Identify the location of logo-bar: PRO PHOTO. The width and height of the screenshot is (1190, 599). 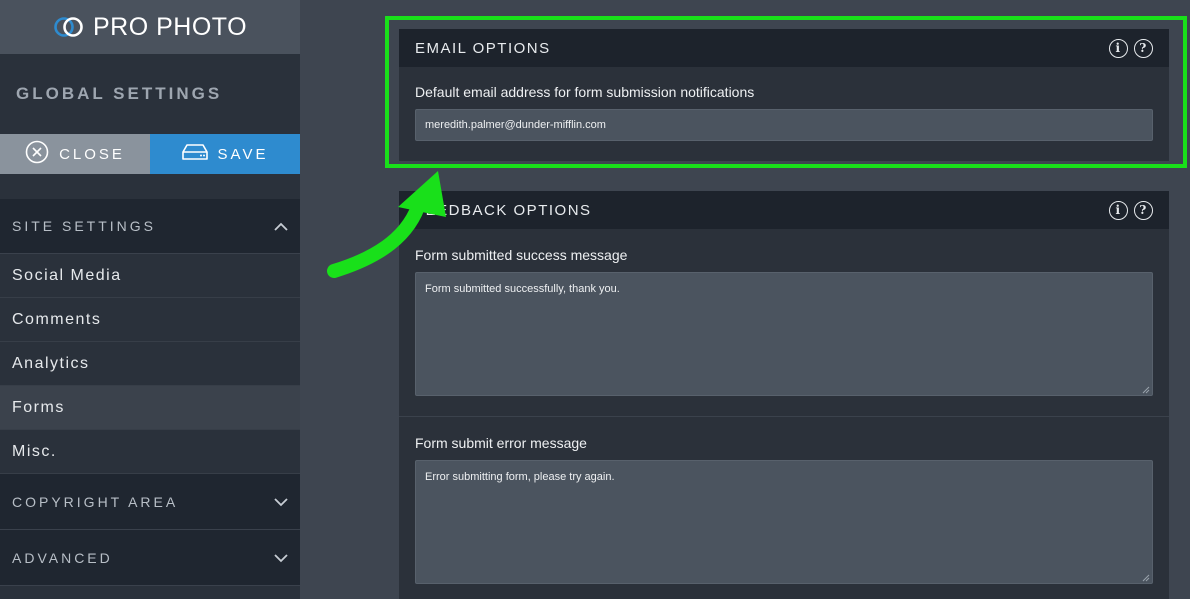
(150, 27).